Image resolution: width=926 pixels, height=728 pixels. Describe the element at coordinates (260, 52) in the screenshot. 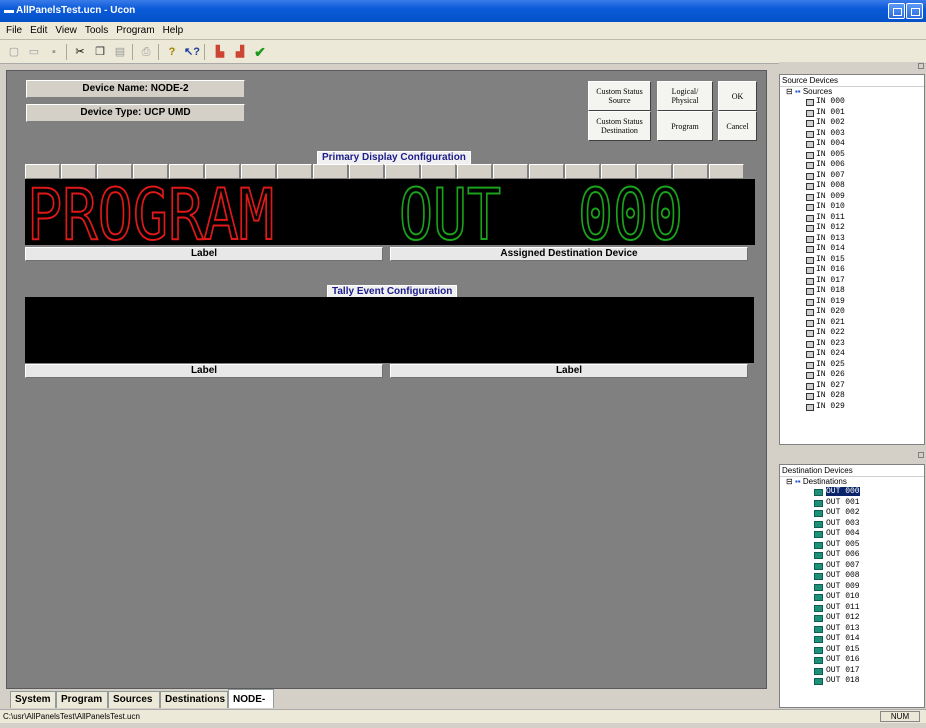

I see `check-icon: ✔` at that location.